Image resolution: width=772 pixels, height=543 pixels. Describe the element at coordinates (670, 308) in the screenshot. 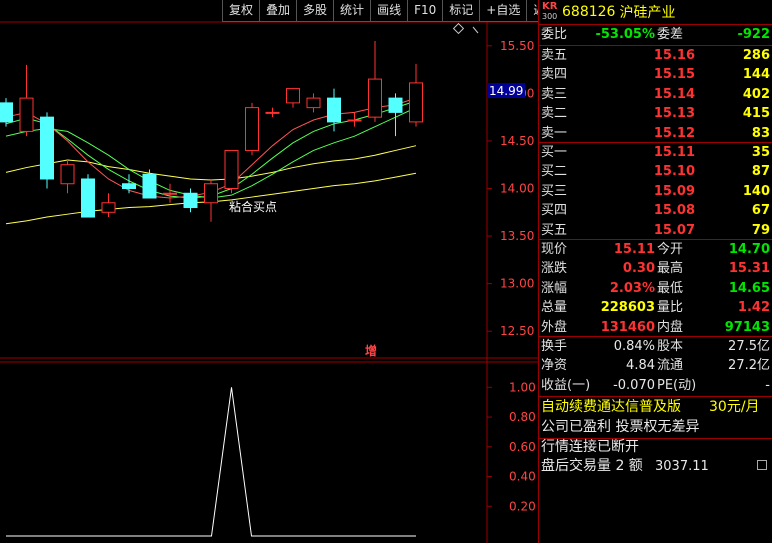

I see `stat-label: 量比` at that location.